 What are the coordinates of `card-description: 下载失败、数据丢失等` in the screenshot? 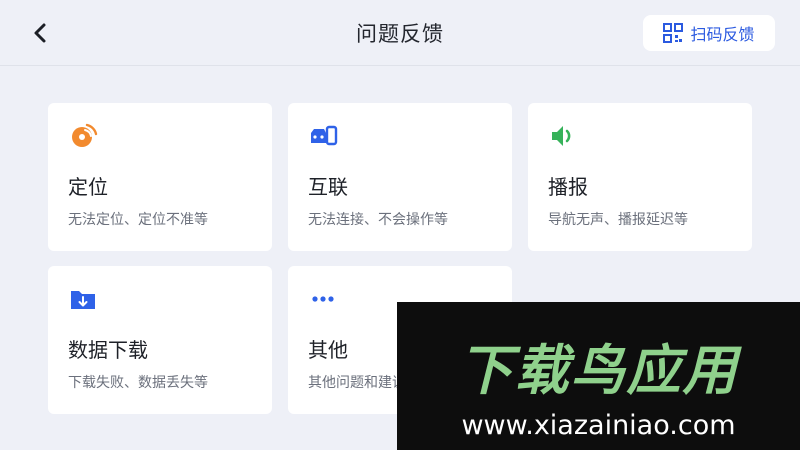 It's located at (138, 383).